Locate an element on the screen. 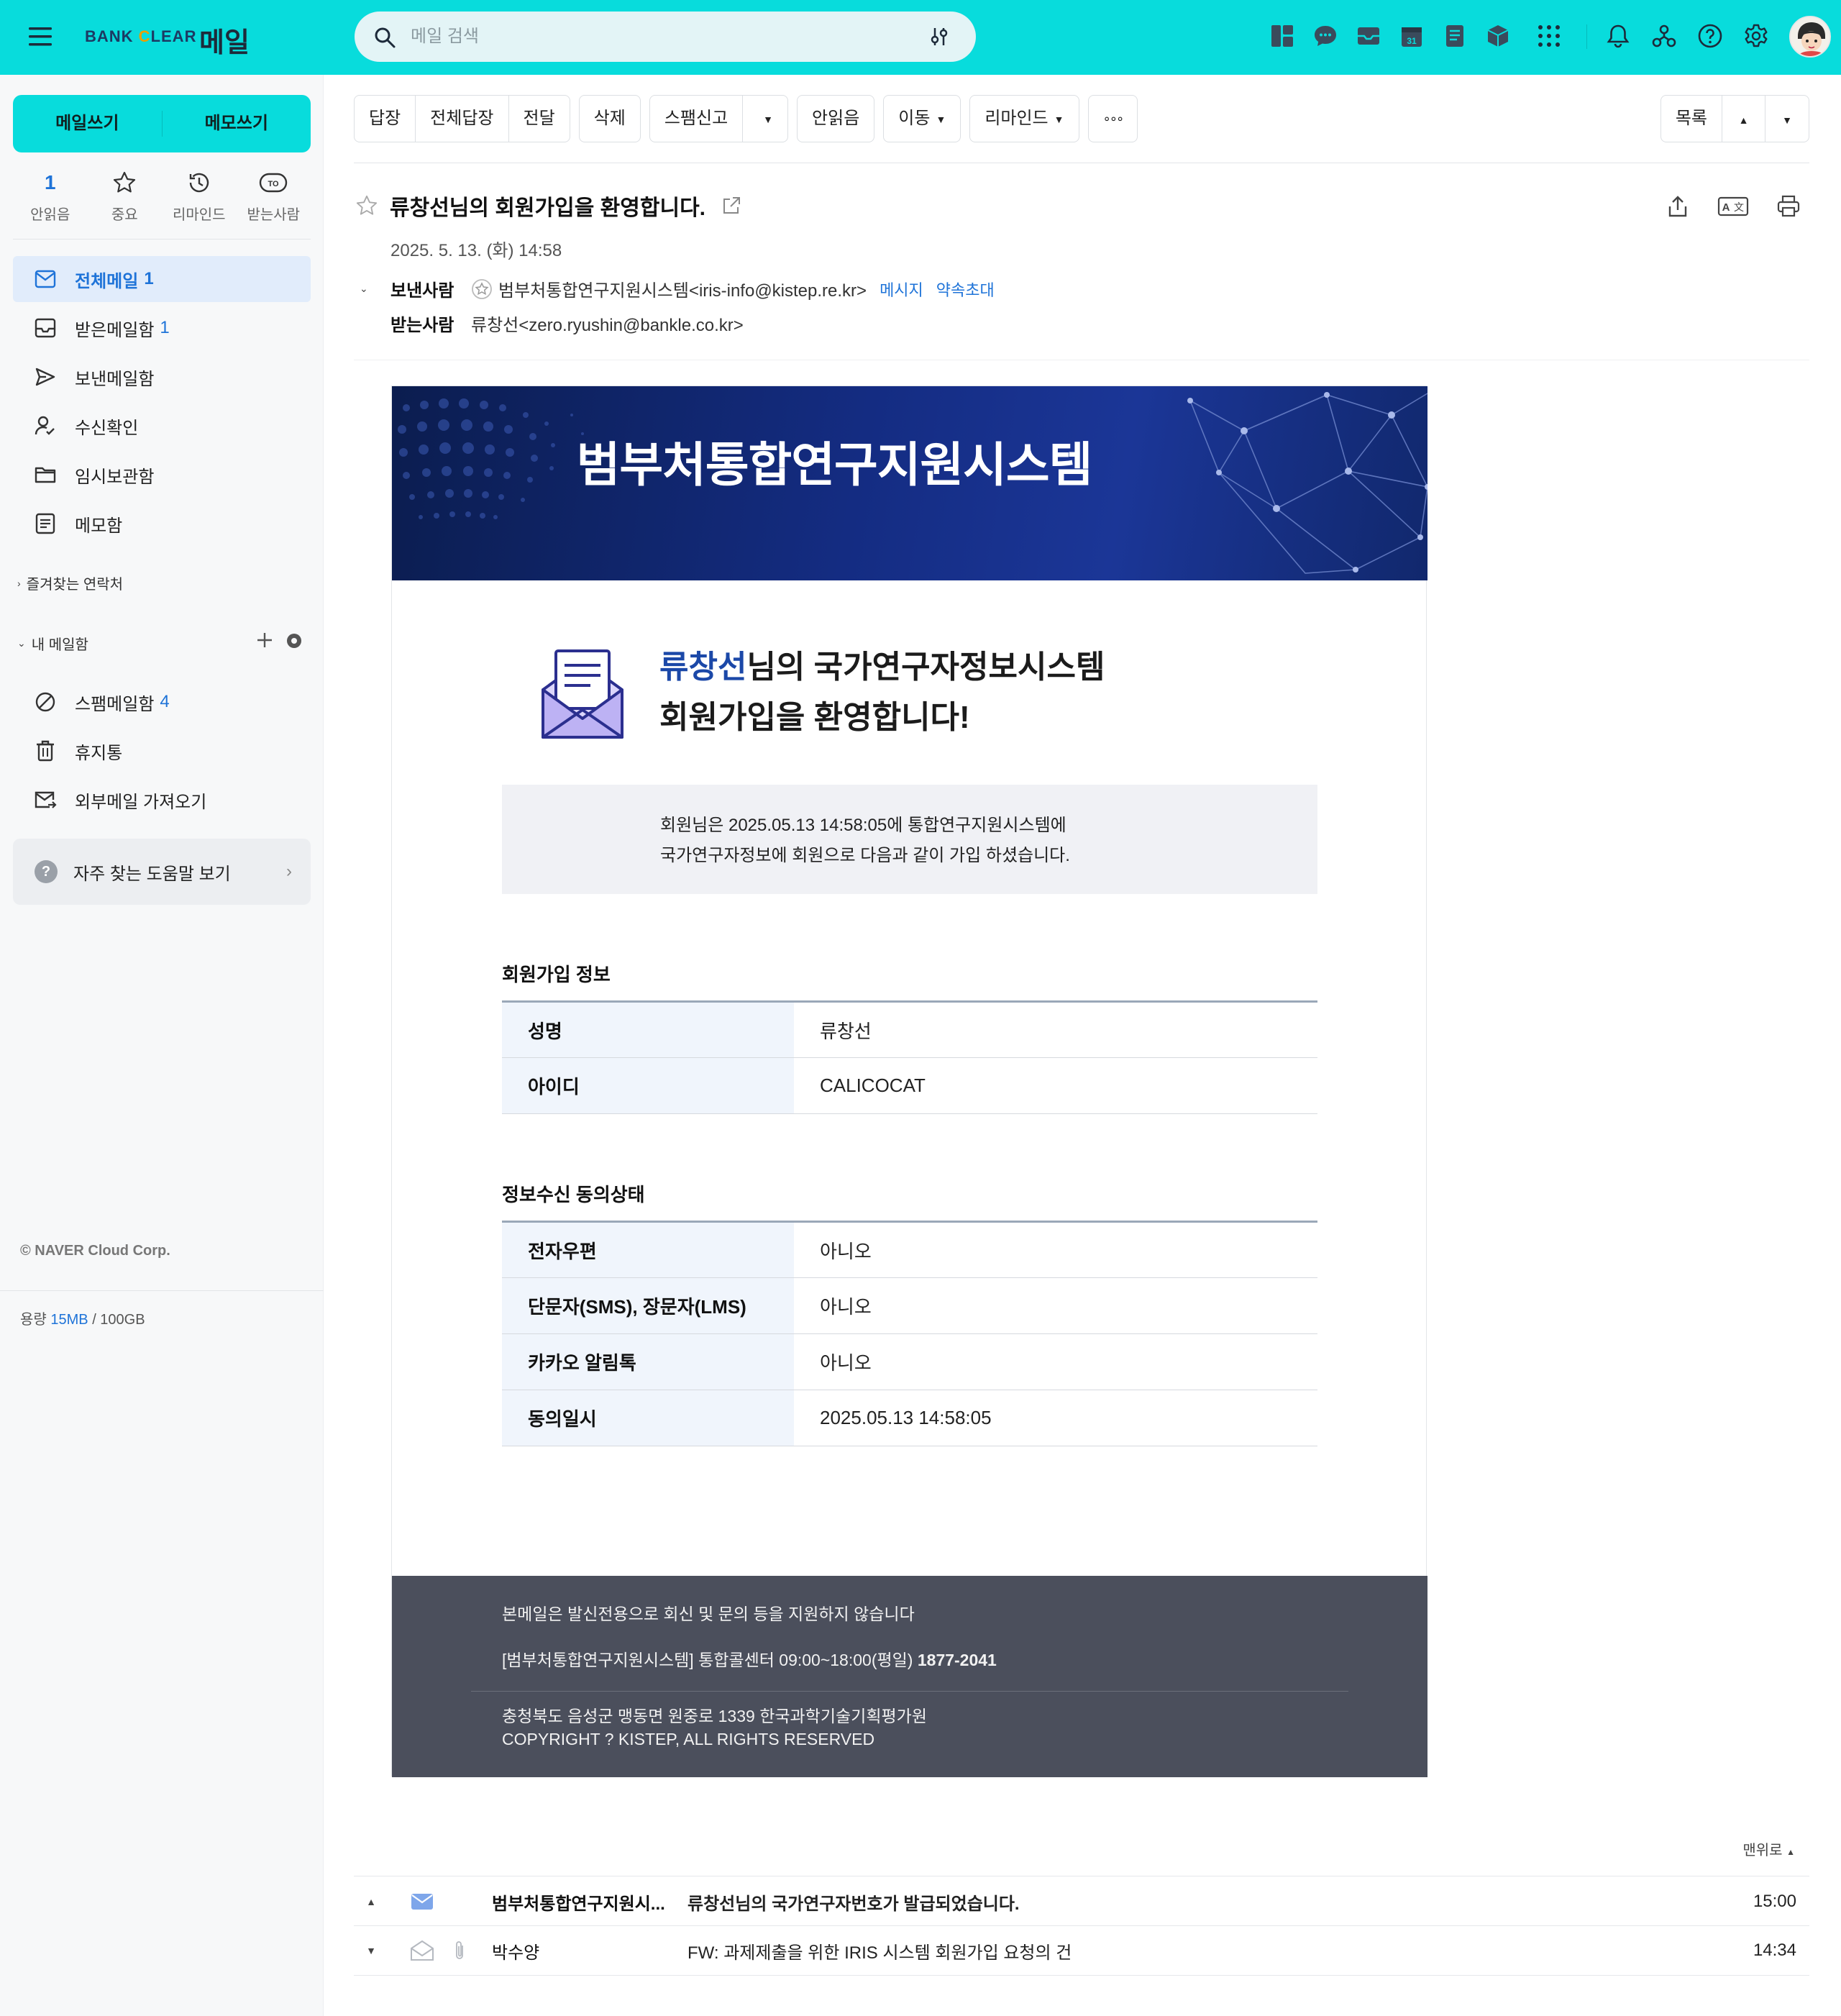  scroll-to-top-link: 맨위로 ▲ is located at coordinates (1768, 1848).